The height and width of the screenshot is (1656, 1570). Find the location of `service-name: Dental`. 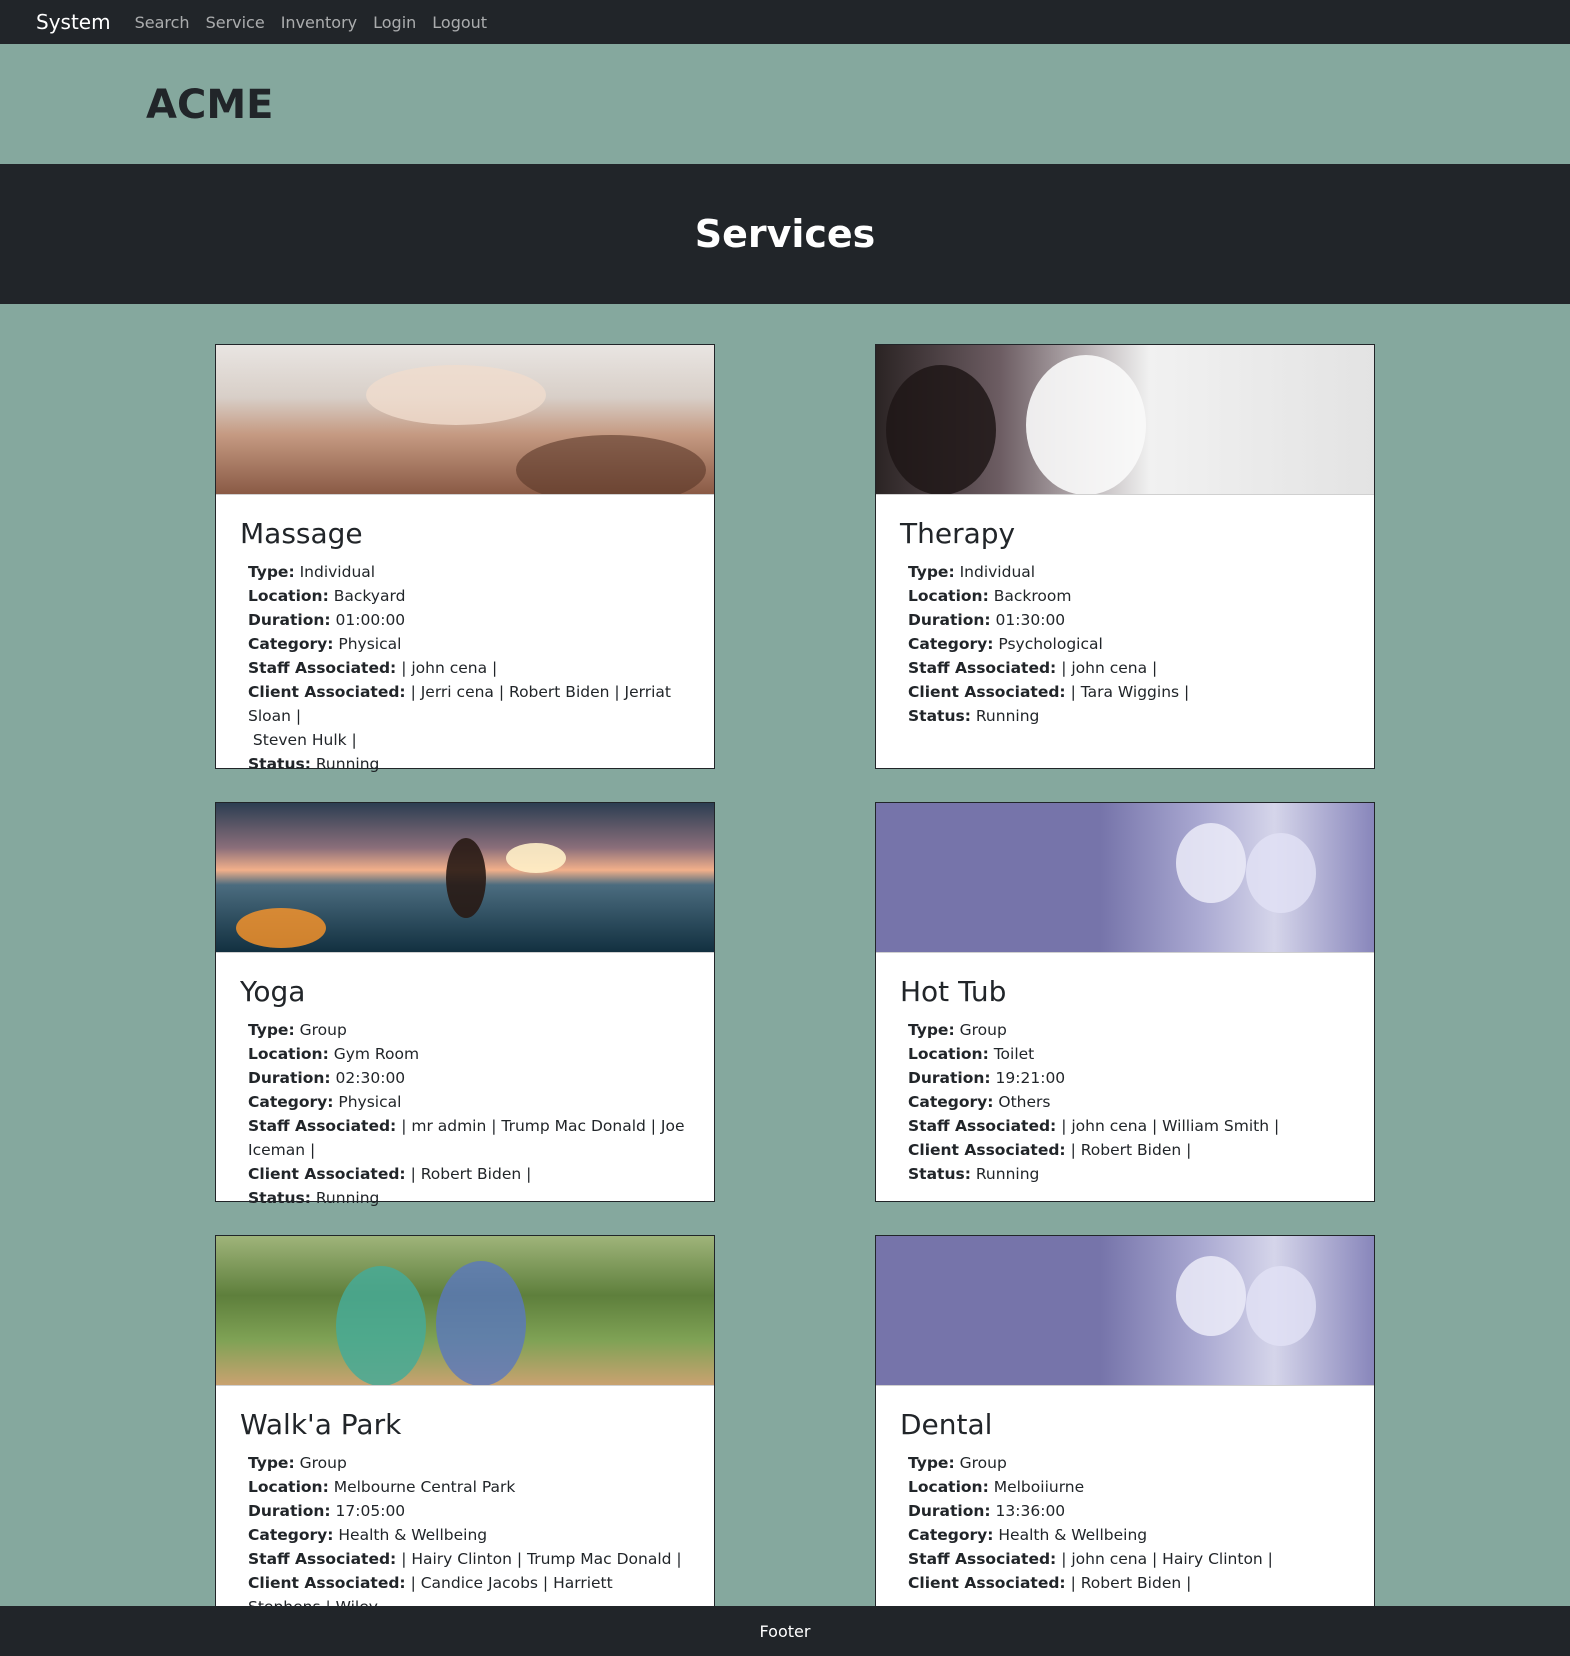

service-name: Dental is located at coordinates (946, 1424).